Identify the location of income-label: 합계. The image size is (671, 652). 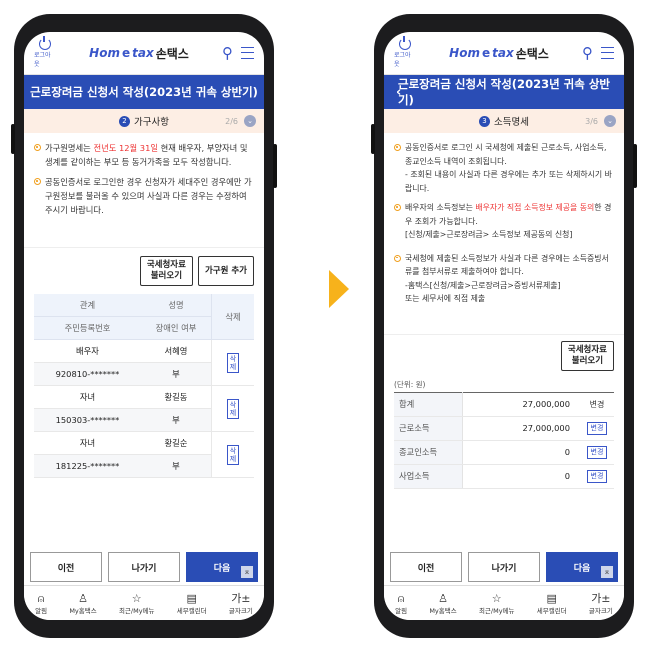
(428, 404).